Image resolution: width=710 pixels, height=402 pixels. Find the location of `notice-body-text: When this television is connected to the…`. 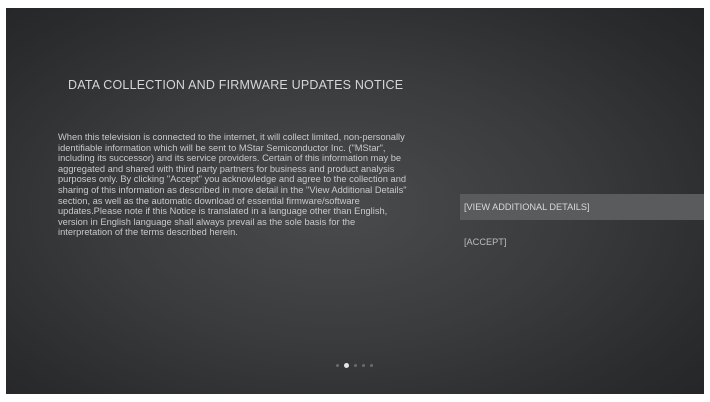

notice-body-text: When this television is connected to the… is located at coordinates (232, 185).